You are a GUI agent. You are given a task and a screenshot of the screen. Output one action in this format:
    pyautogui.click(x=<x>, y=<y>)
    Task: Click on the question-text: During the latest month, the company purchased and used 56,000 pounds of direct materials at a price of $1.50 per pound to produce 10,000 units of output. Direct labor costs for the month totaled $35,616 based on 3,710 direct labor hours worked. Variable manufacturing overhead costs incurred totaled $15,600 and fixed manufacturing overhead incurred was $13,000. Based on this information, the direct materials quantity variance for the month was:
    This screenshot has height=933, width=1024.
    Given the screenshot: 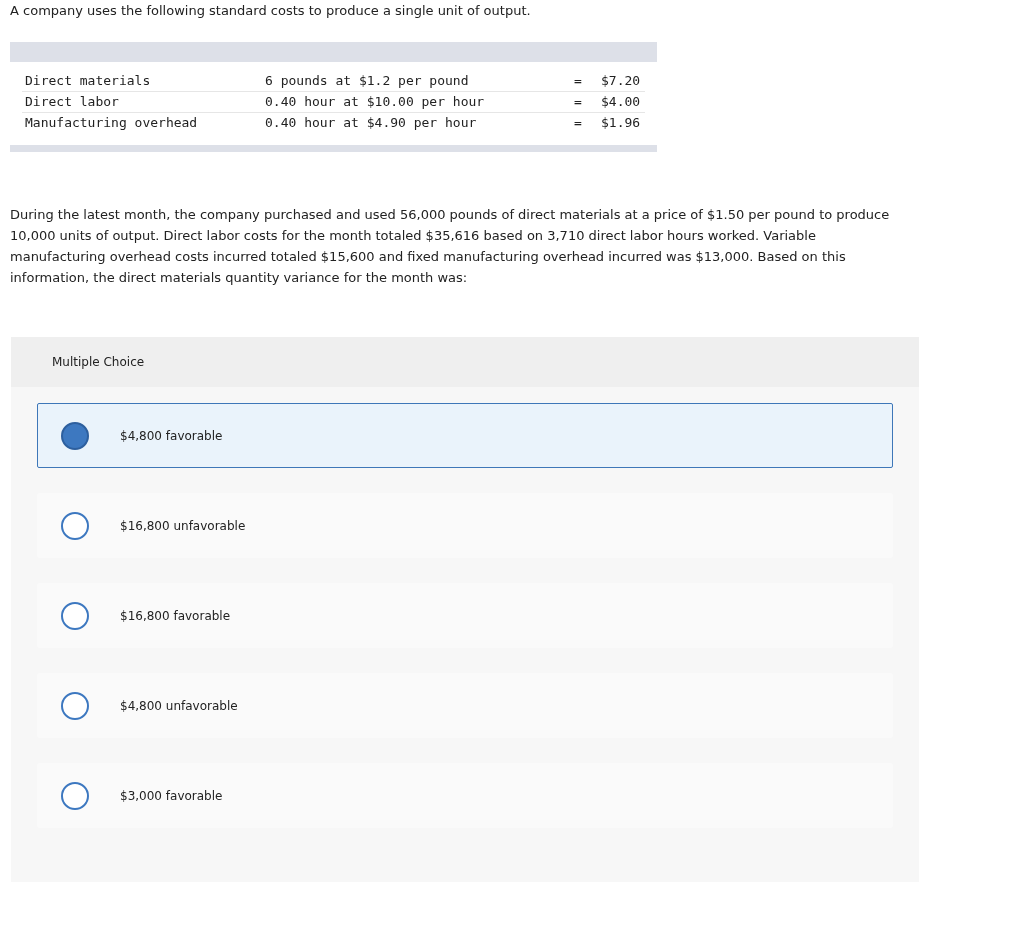 What is the action you would take?
    pyautogui.click(x=450, y=246)
    